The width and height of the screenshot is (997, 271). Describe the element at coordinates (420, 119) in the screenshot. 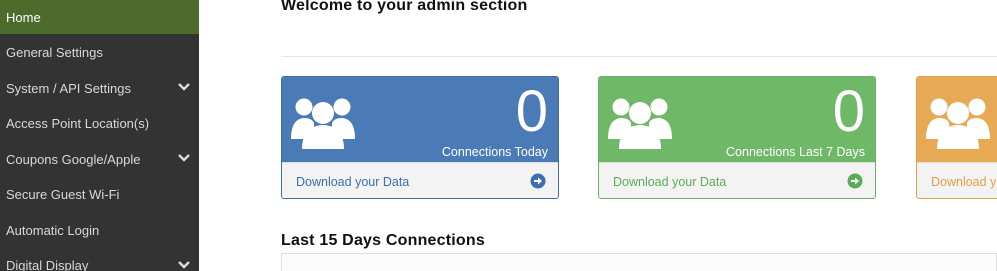

I see `stat-panel-header: 0 Connections Today` at that location.